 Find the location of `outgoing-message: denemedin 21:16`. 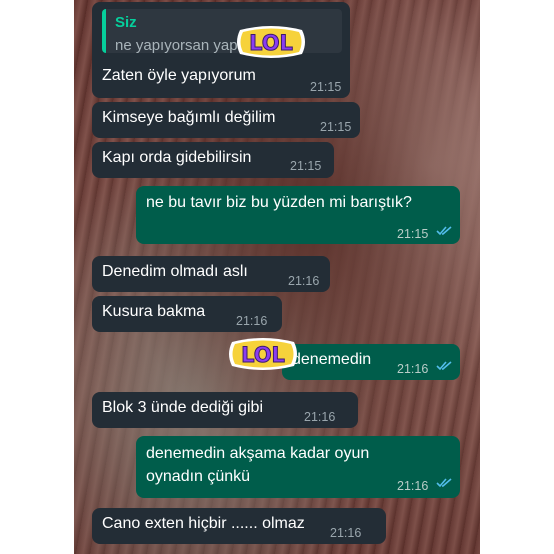

outgoing-message: denemedin 21:16 is located at coordinates (371, 362).